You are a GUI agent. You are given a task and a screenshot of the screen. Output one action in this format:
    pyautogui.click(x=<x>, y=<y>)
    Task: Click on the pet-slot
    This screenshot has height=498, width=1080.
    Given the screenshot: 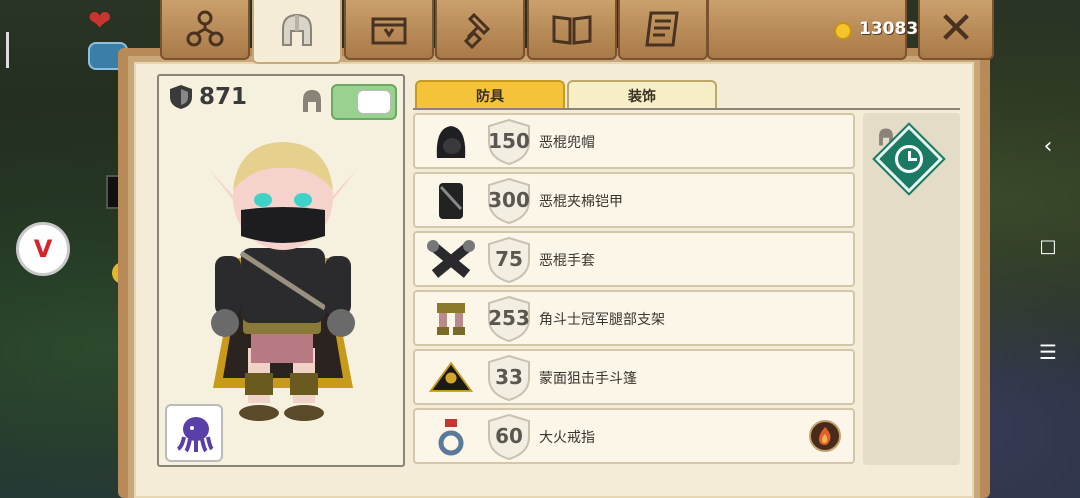 What is the action you would take?
    pyautogui.click(x=194, y=433)
    